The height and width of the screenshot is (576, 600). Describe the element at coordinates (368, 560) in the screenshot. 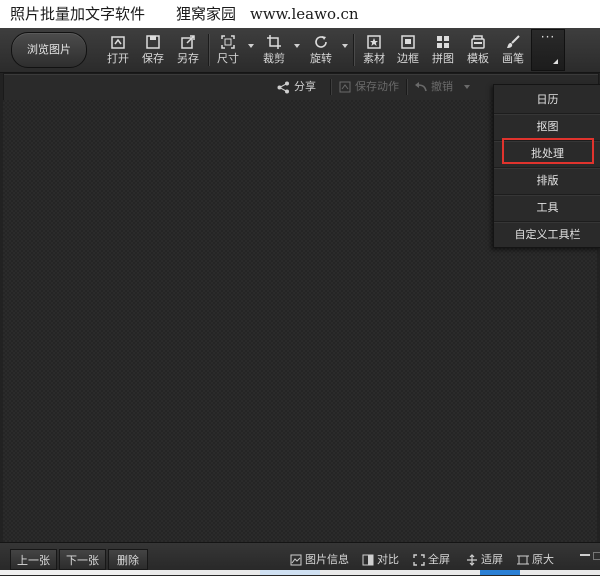

I see `compare-icon` at that location.